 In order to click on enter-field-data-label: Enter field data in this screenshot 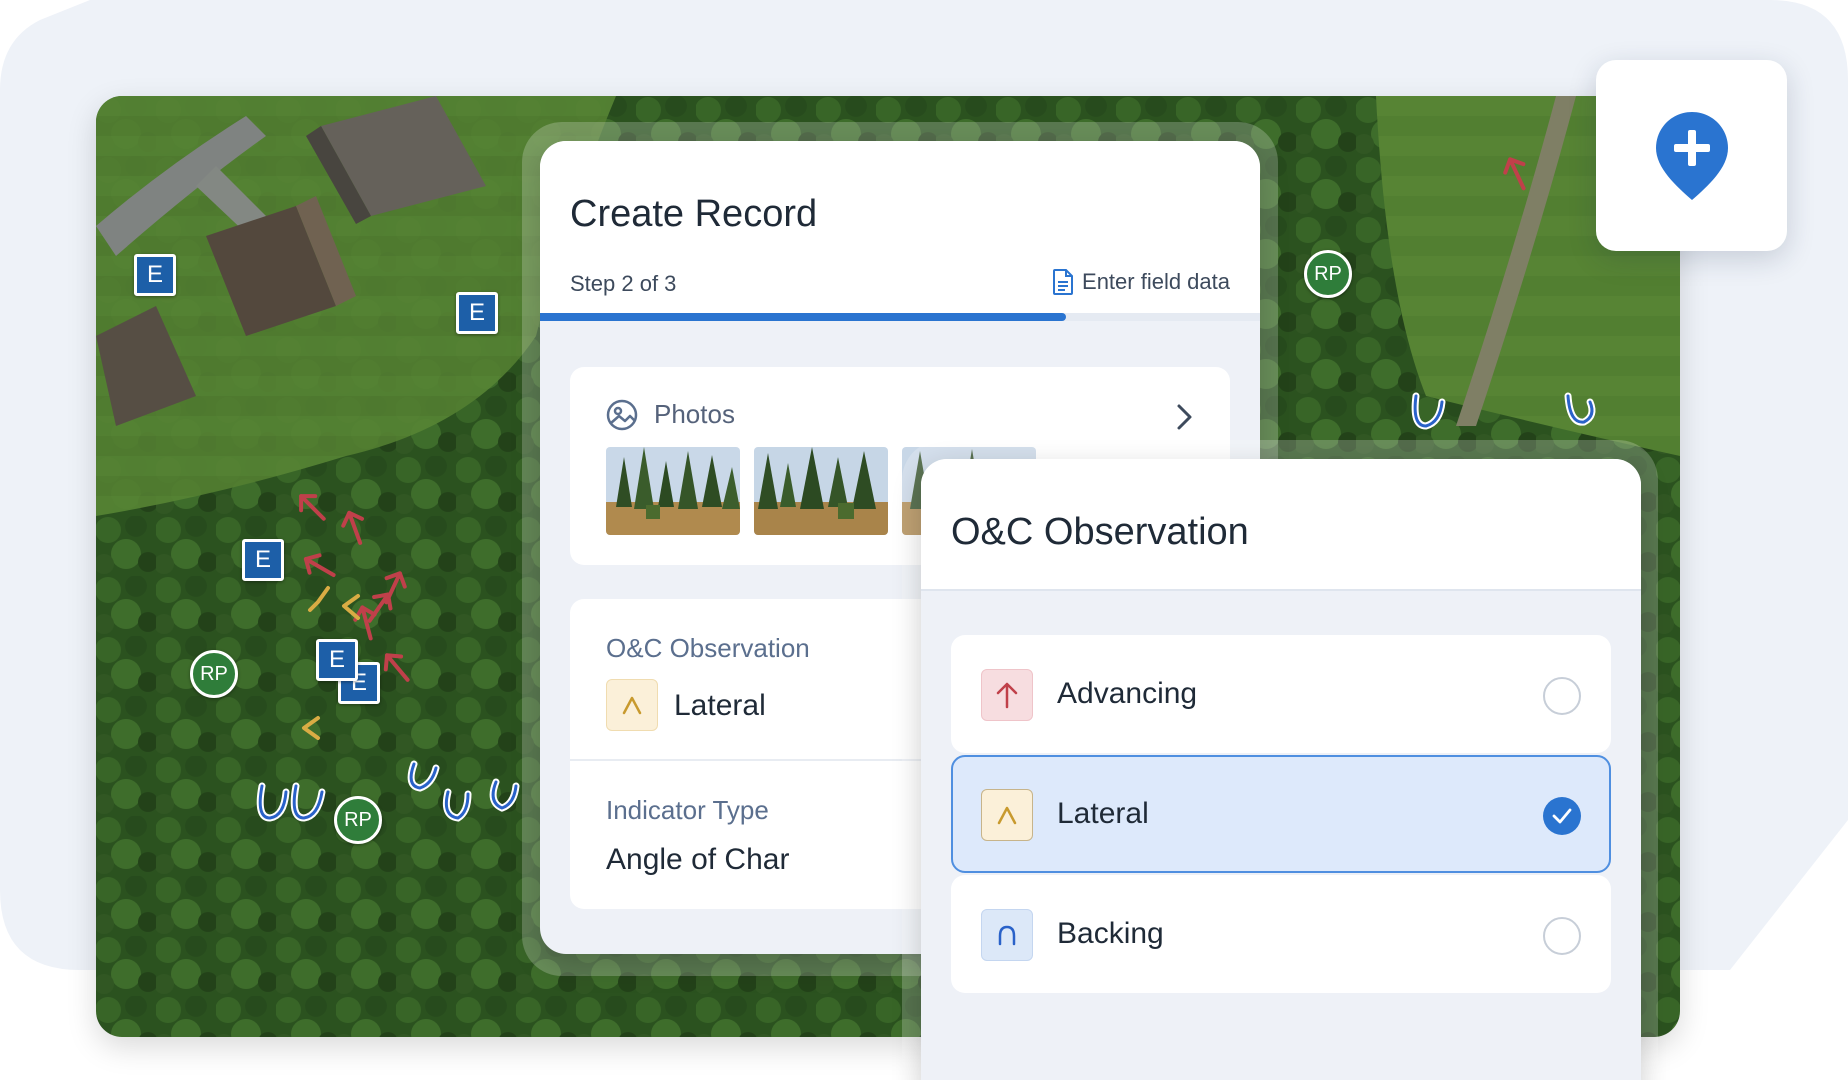, I will do `click(1156, 281)`.